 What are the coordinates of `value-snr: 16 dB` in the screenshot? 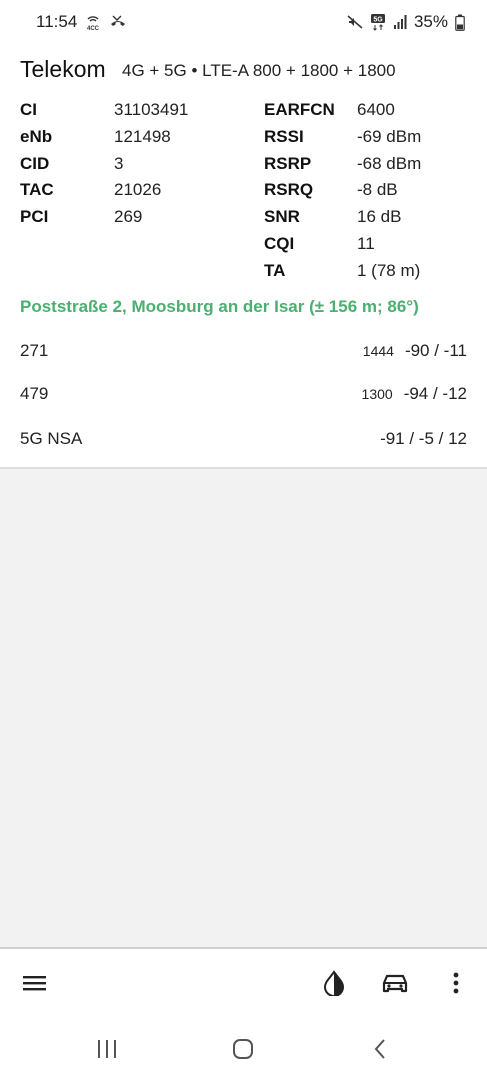 It's located at (379, 216).